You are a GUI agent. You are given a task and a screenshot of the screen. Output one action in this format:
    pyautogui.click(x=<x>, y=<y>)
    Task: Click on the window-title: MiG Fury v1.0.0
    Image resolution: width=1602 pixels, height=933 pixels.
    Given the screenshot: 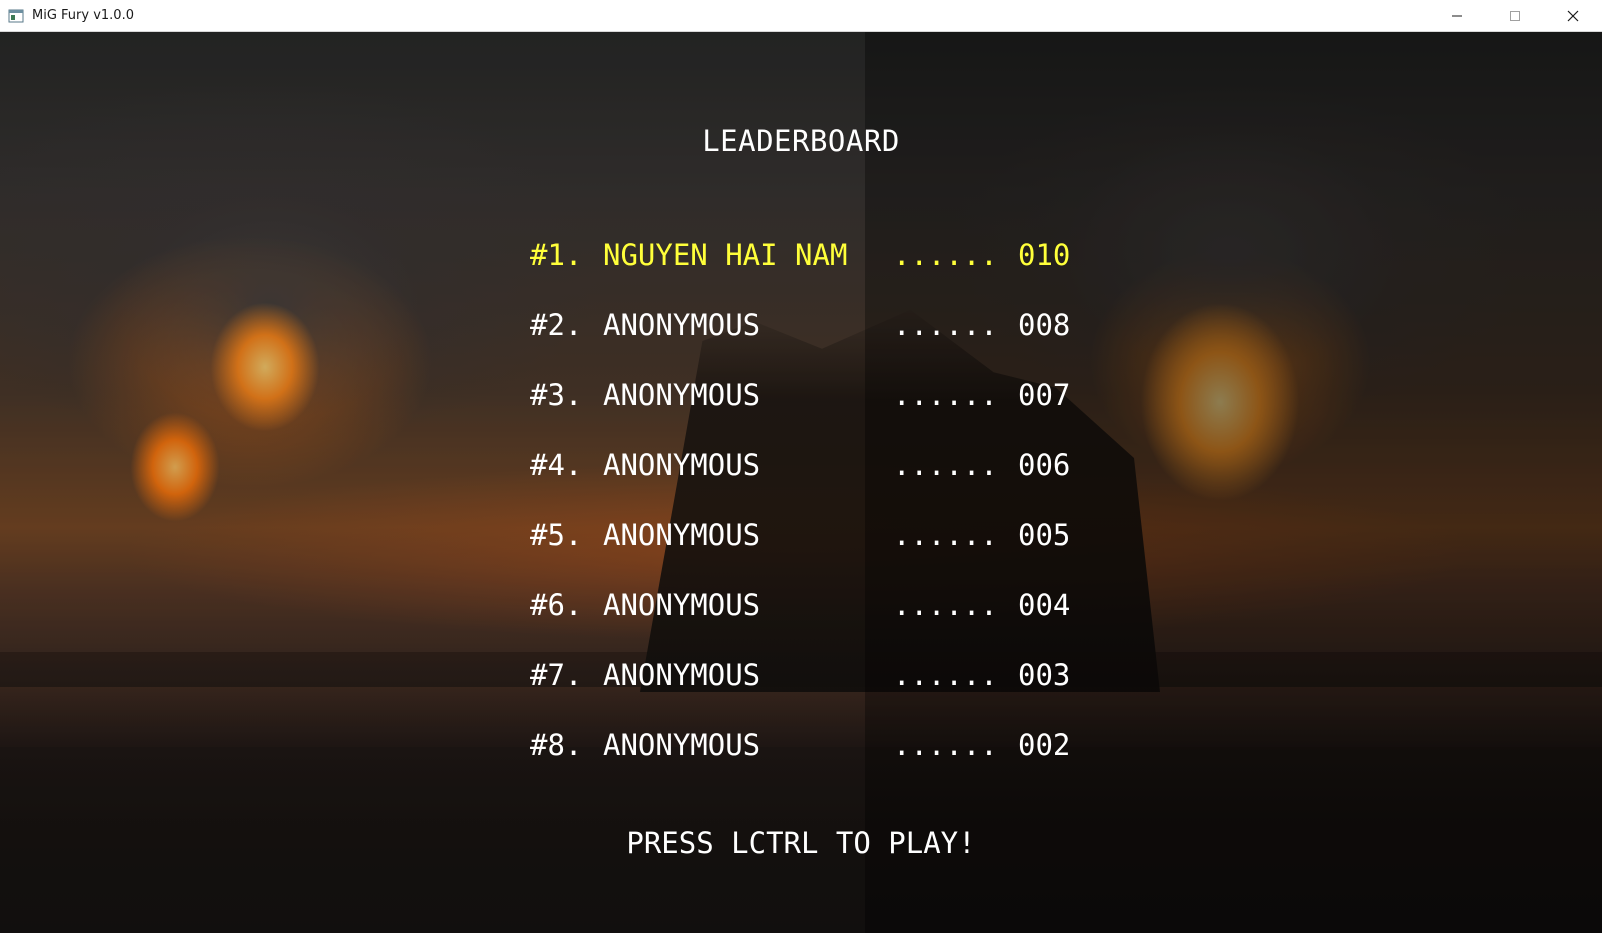 What is the action you would take?
    pyautogui.click(x=83, y=15)
    